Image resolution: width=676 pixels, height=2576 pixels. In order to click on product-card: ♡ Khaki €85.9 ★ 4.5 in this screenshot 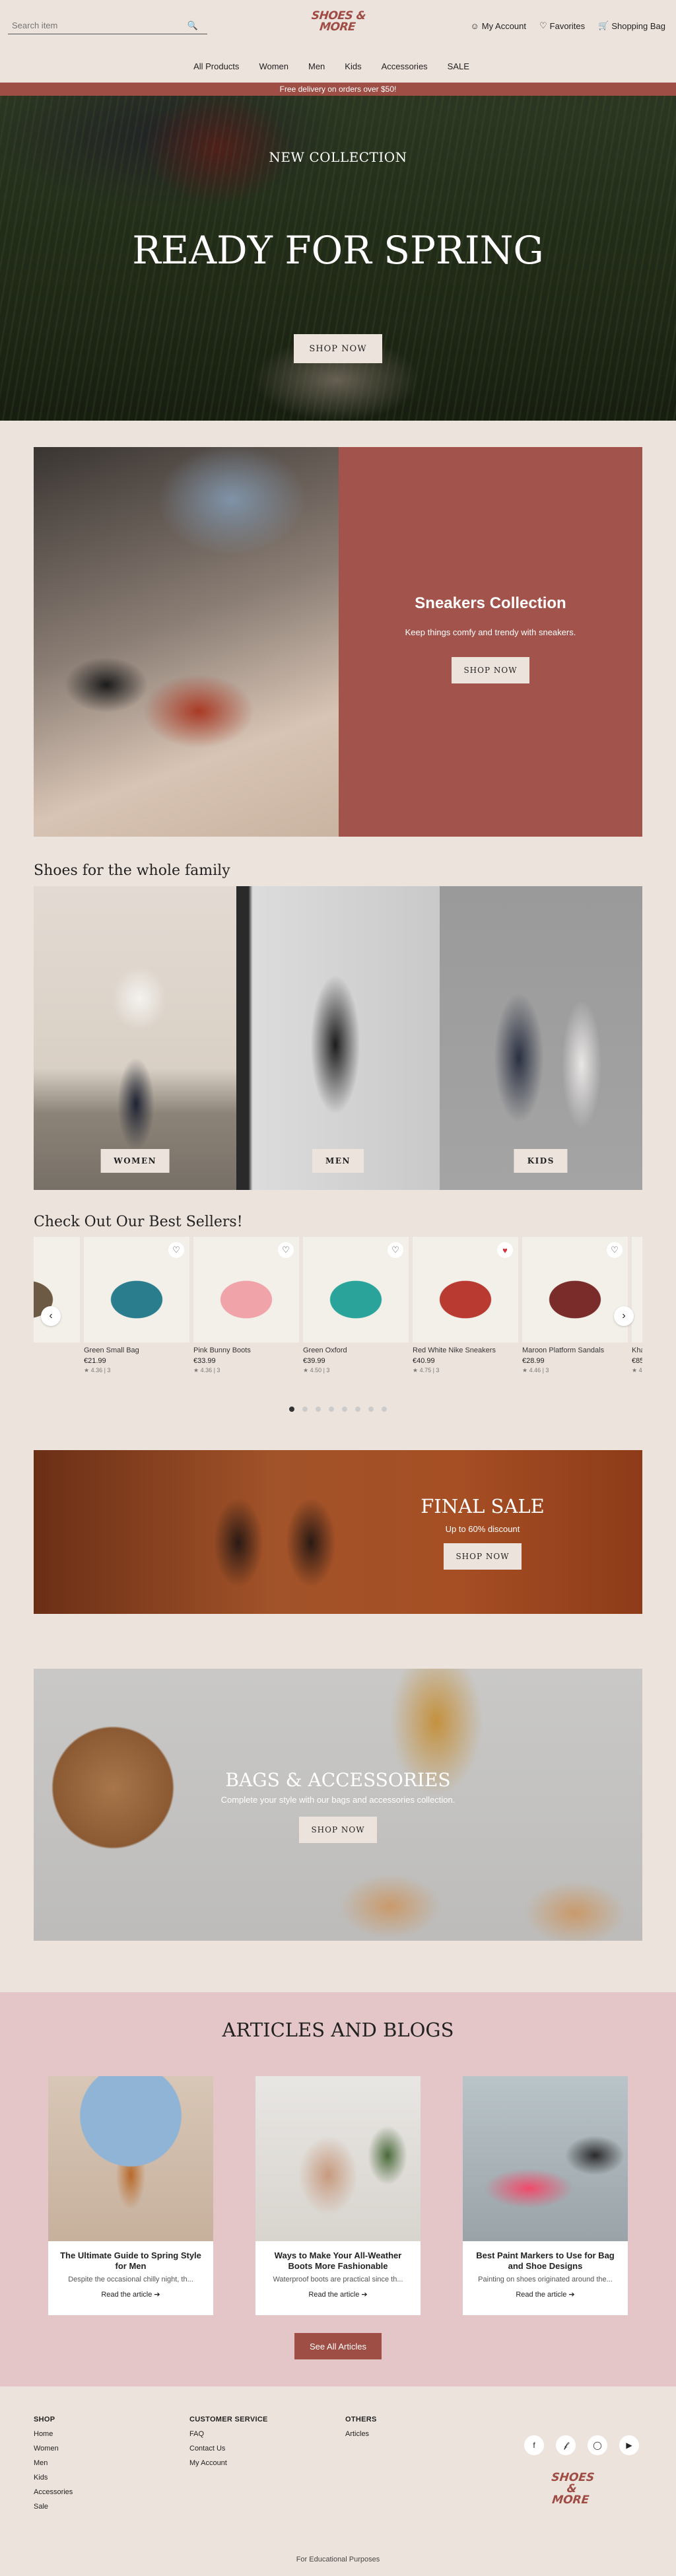, I will do `click(637, 1305)`.